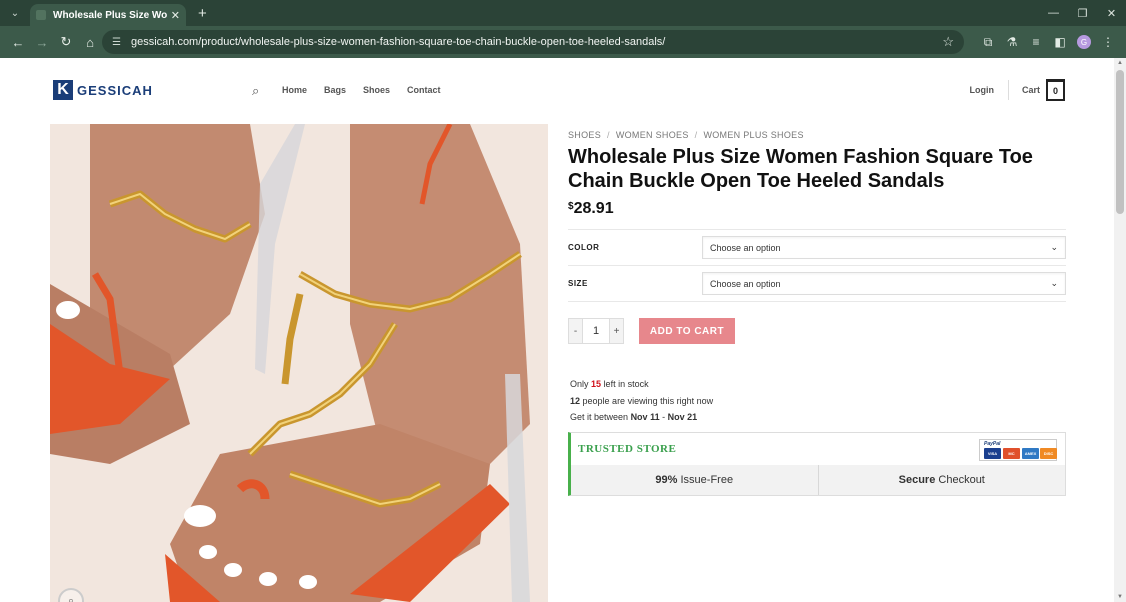  I want to click on size-select-value: Choose an option, so click(745, 283).